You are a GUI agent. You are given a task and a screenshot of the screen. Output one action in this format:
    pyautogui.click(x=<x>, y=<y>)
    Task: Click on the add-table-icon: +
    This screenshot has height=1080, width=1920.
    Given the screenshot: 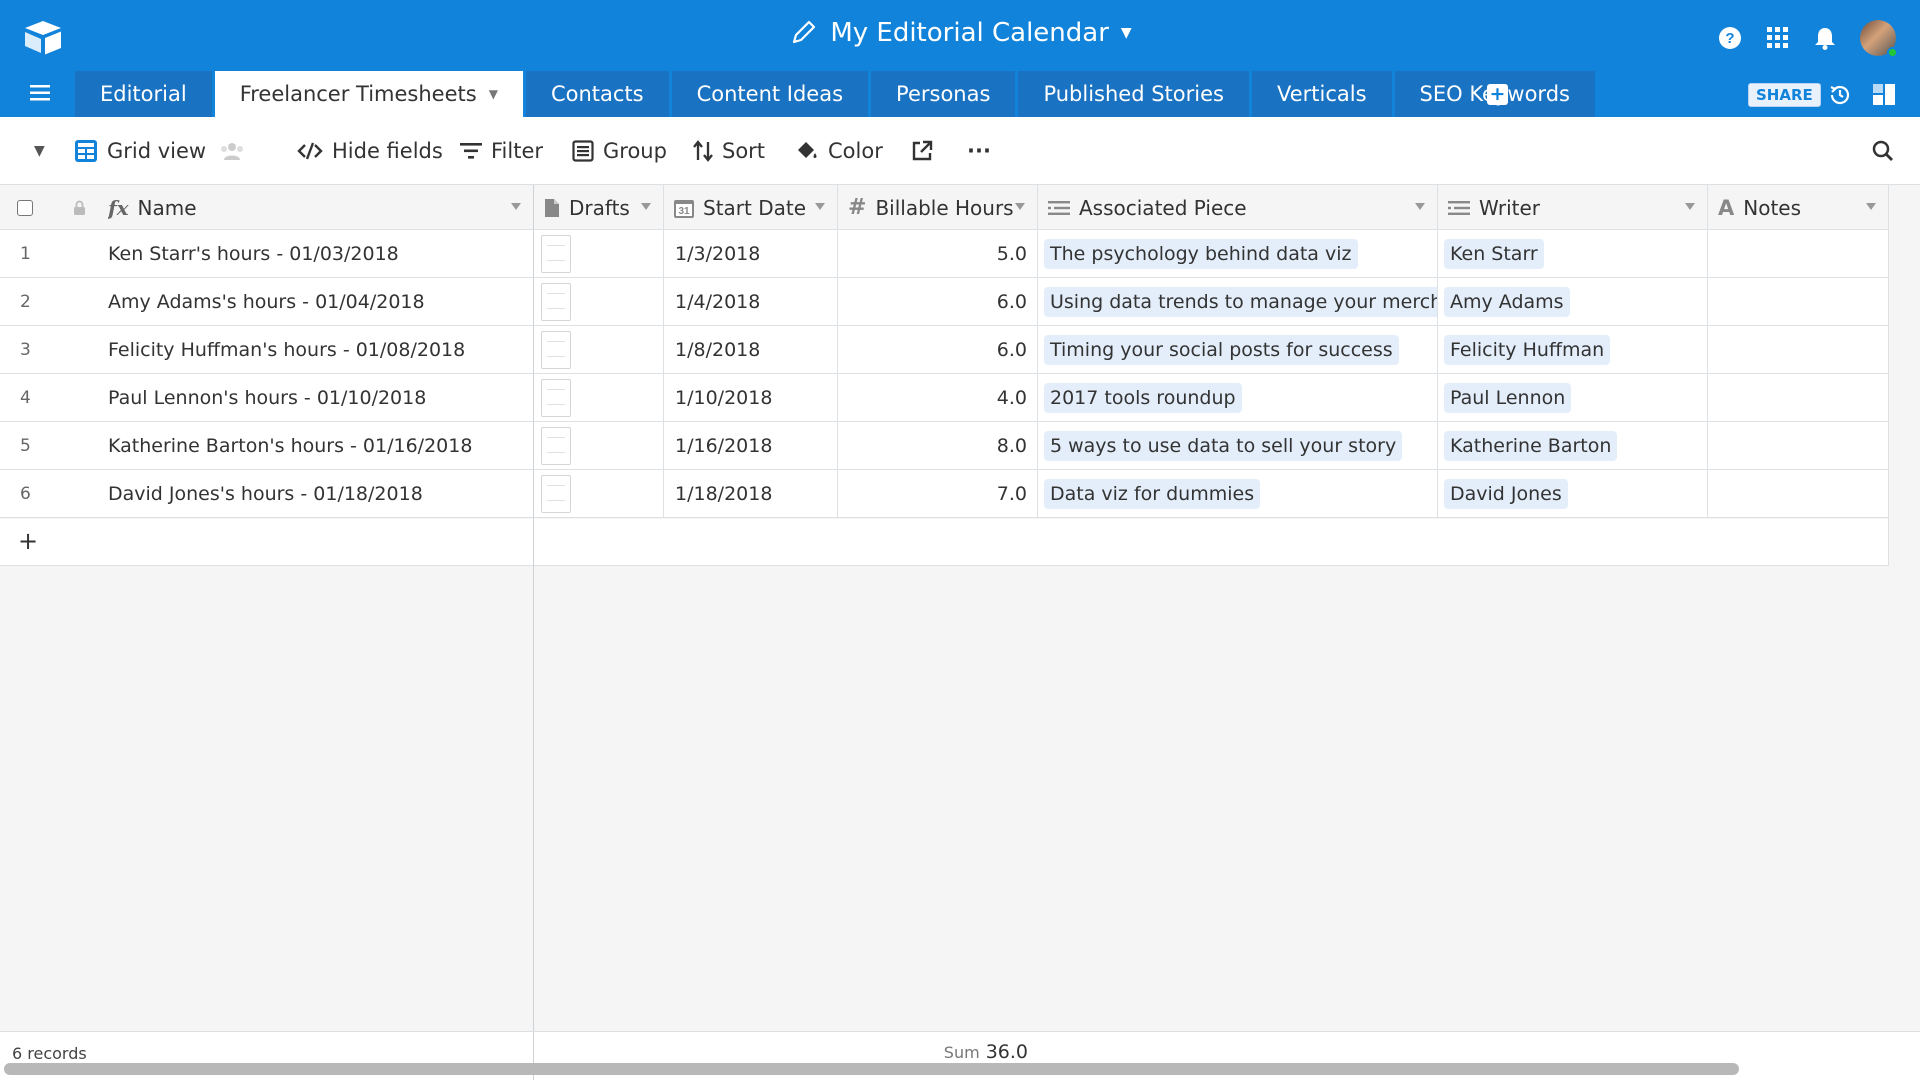 What is the action you would take?
    pyautogui.click(x=1497, y=94)
    